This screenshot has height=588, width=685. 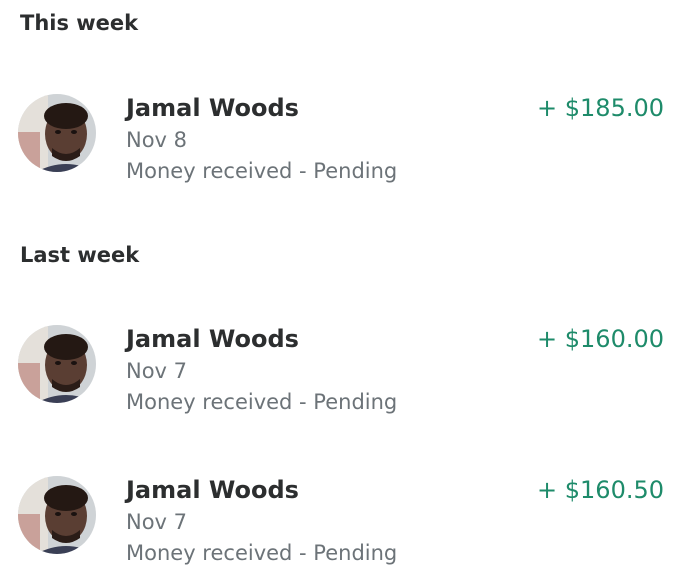 I want to click on transaction-amount: + $160.00, so click(x=600, y=339).